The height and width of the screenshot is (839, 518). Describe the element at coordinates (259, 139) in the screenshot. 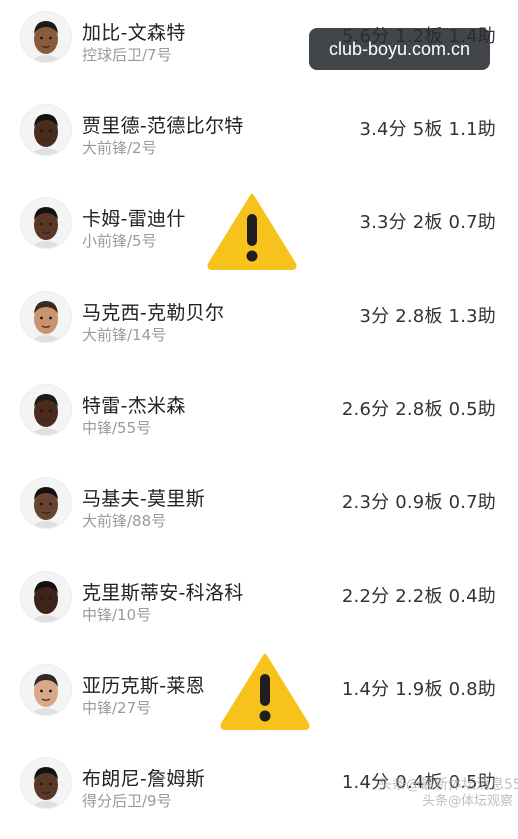

I see `player-row: 贾里德-范德比尔特大前锋/2号 3.4分 5板 1.1助` at that location.